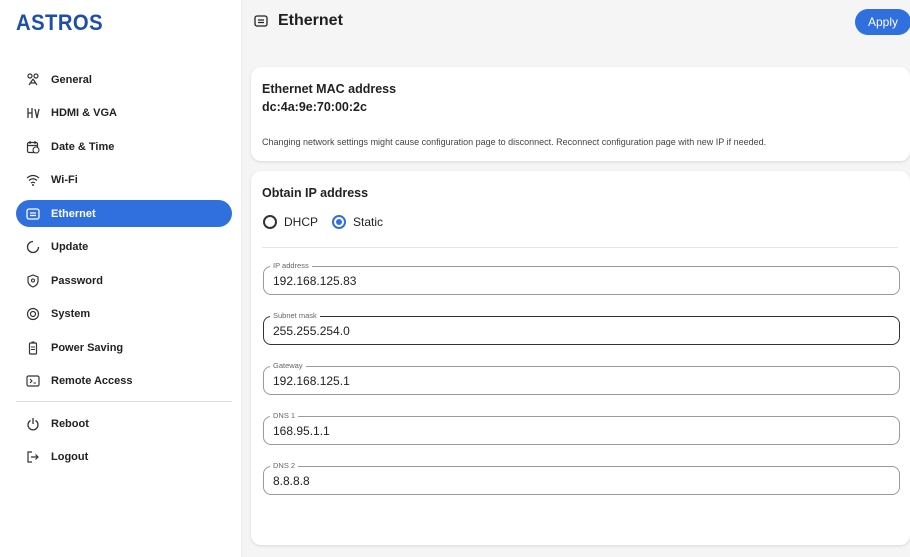 This screenshot has width=910, height=557. What do you see at coordinates (580, 247) in the screenshot?
I see `ip-card-divider` at bounding box center [580, 247].